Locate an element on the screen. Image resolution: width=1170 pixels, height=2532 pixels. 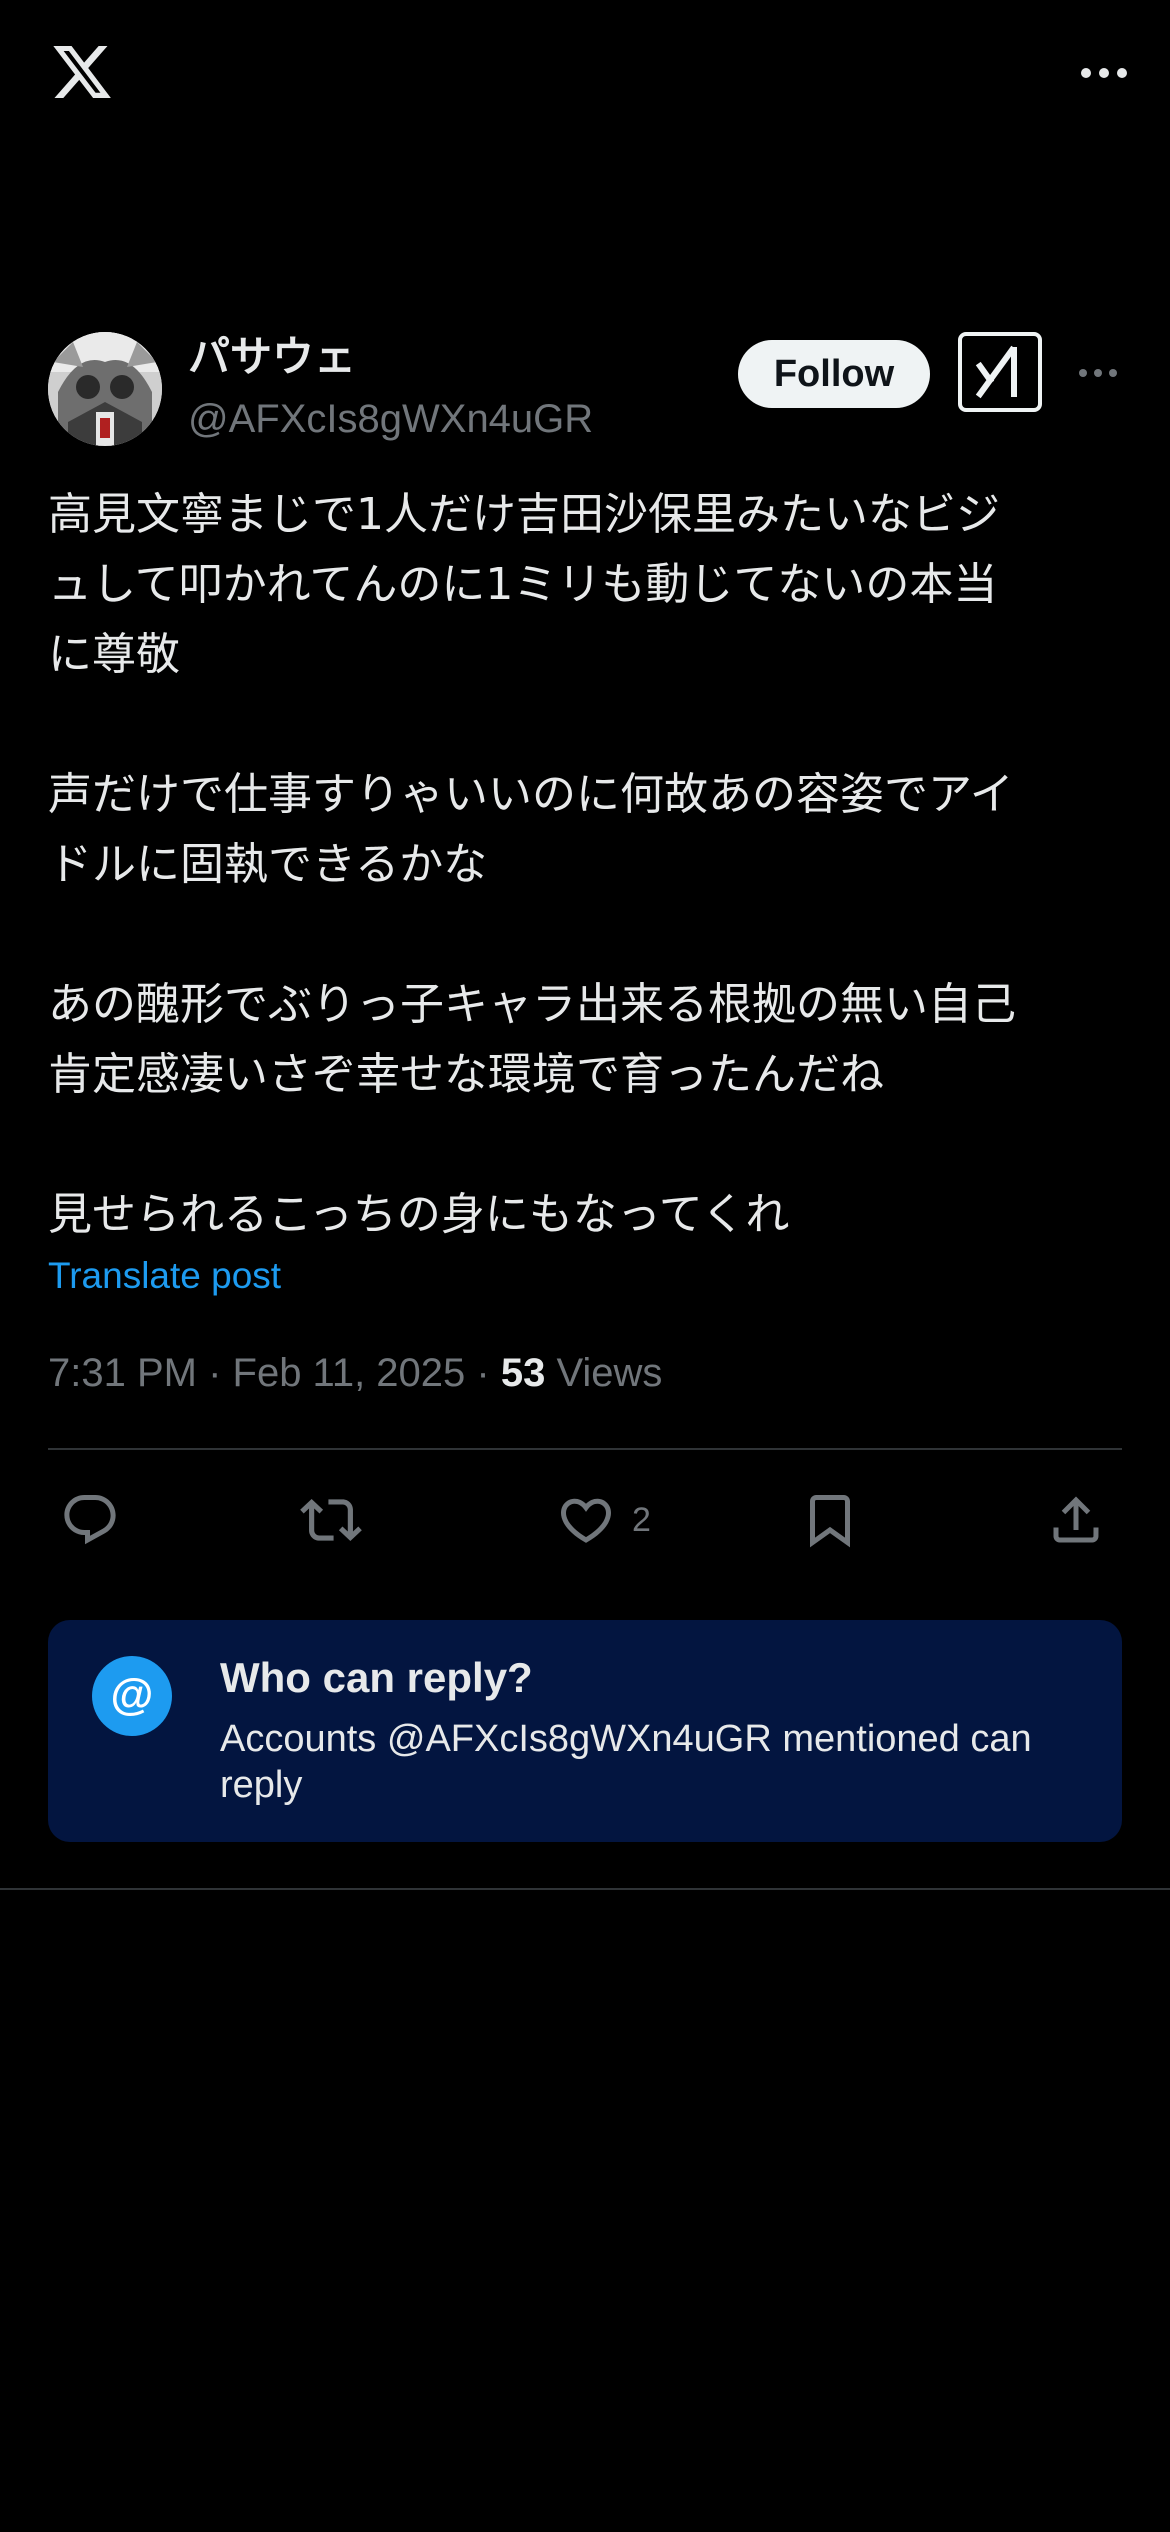
grok-button is located at coordinates (1000, 372).